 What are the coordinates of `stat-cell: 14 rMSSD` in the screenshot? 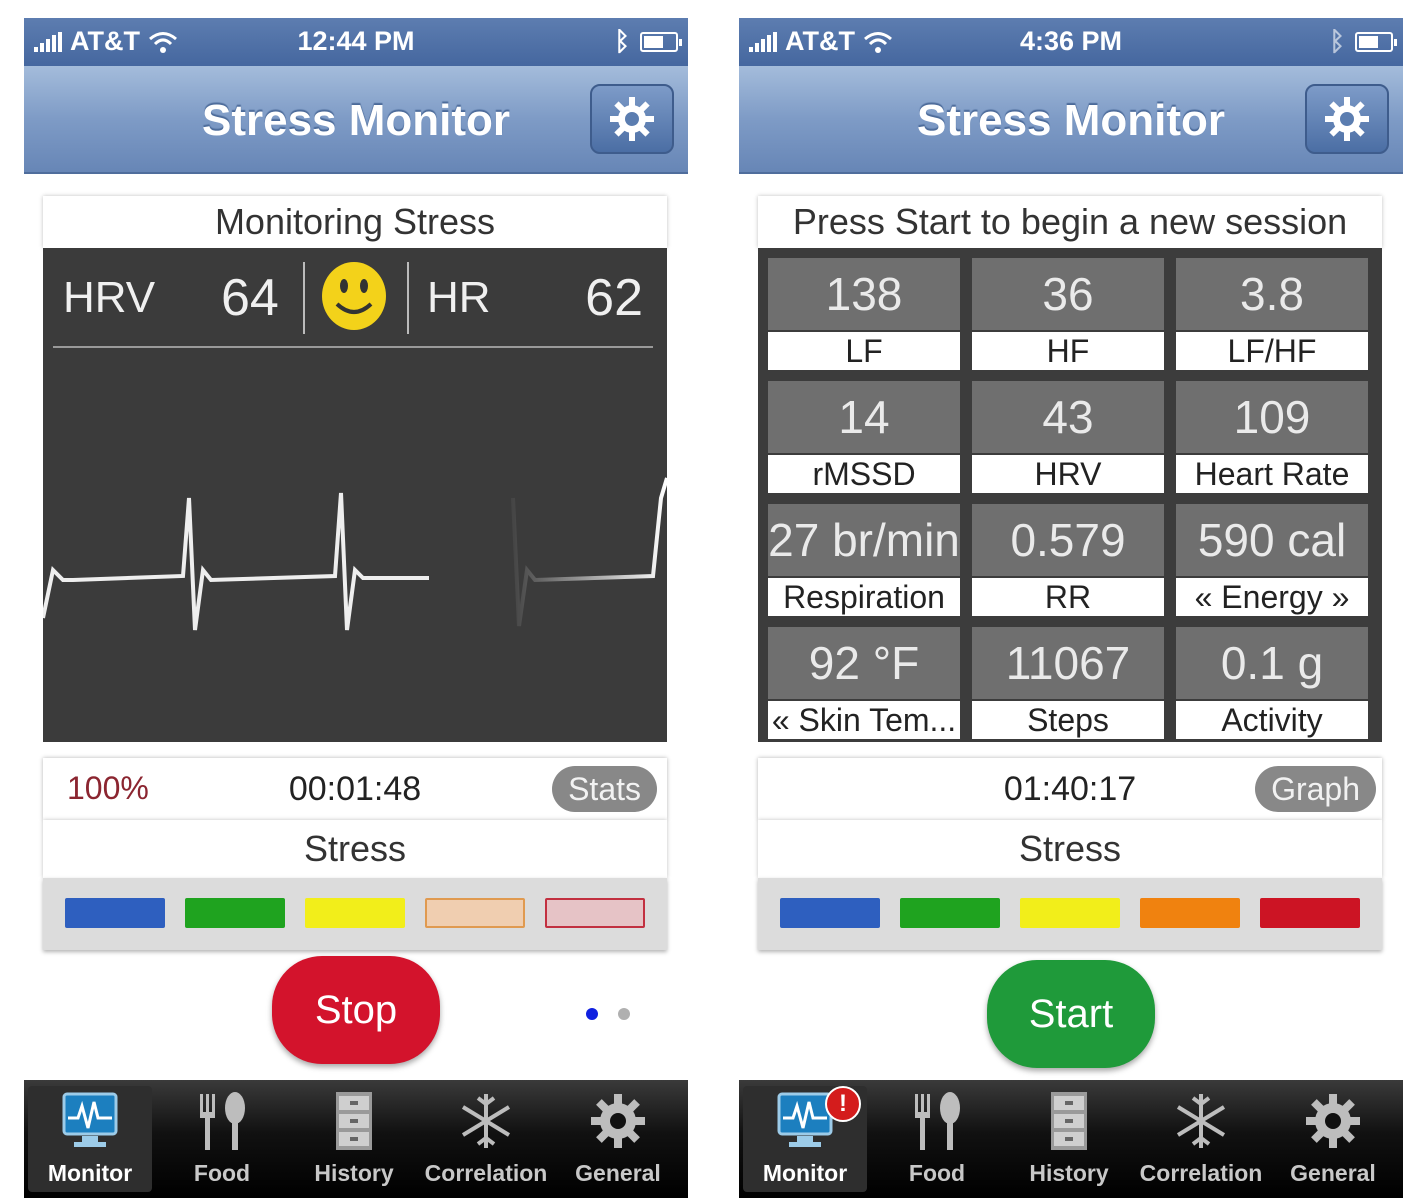 It's located at (864, 437).